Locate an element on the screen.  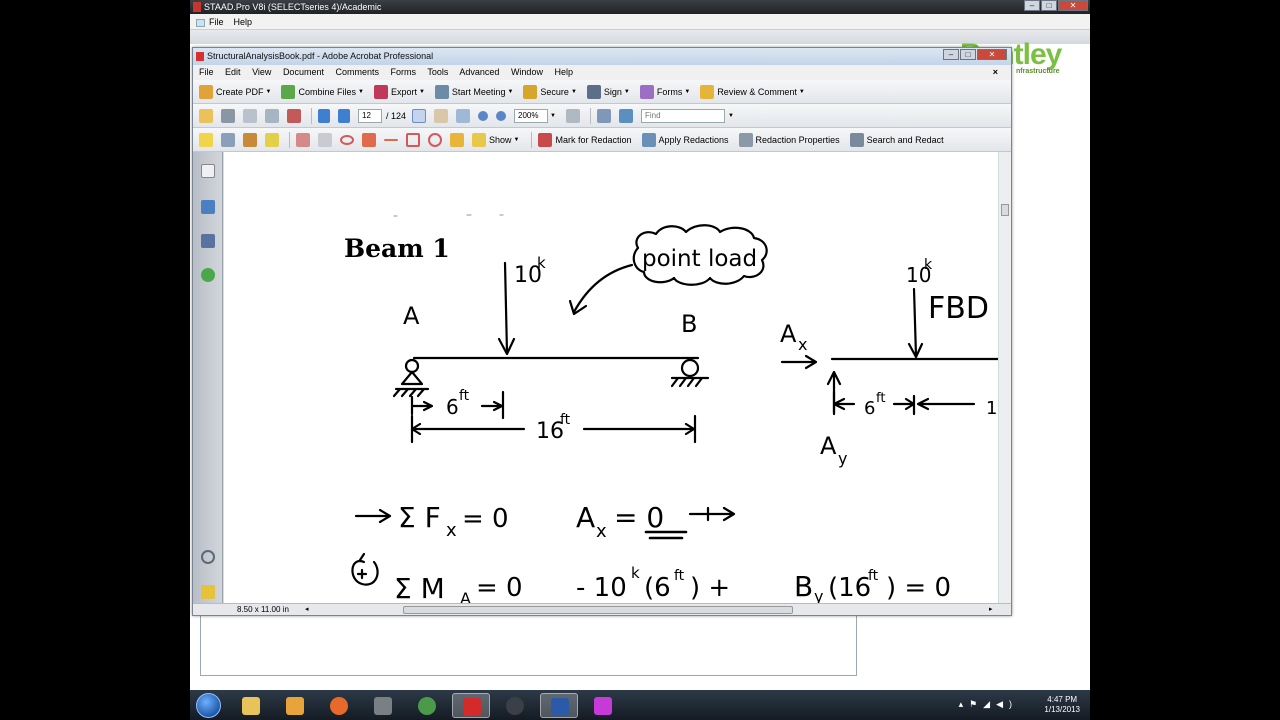
export-label: Export is located at coordinates (403, 91).